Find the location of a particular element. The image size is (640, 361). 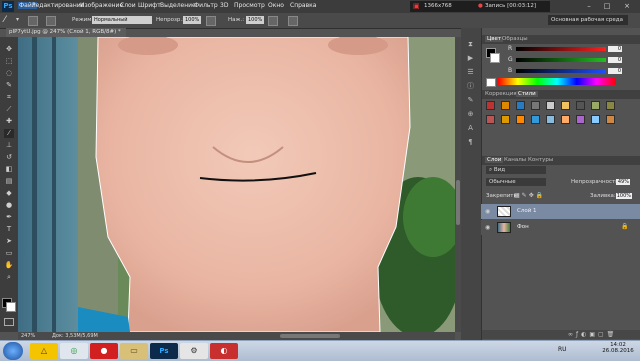

out-of-gamut-icon is located at coordinates (491, 82).